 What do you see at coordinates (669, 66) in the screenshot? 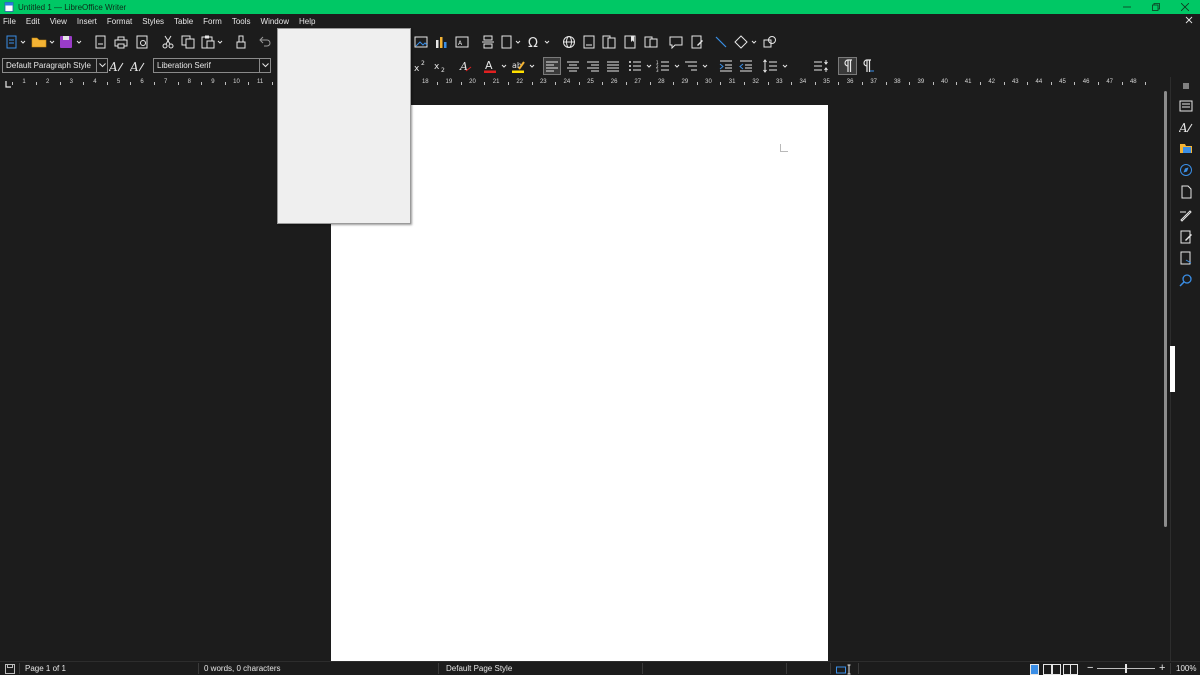
I see `ordered-list-button: 123` at bounding box center [669, 66].